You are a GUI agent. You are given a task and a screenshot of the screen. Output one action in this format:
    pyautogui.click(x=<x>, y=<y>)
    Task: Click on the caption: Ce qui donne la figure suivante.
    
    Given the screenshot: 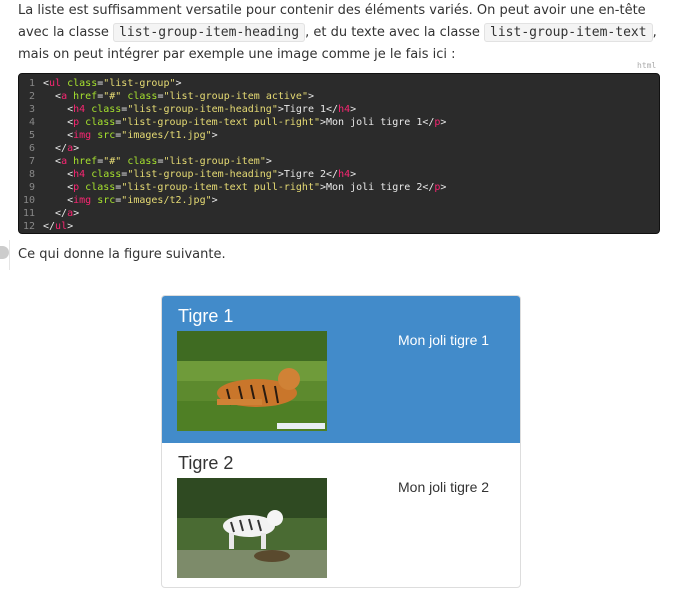 What is the action you would take?
    pyautogui.click(x=122, y=254)
    